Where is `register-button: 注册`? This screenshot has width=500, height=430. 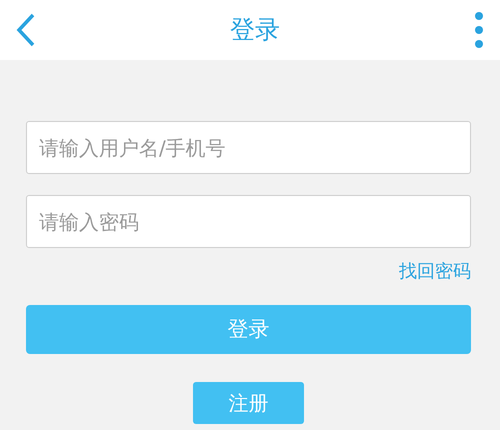
register-button: 注册 is located at coordinates (248, 403).